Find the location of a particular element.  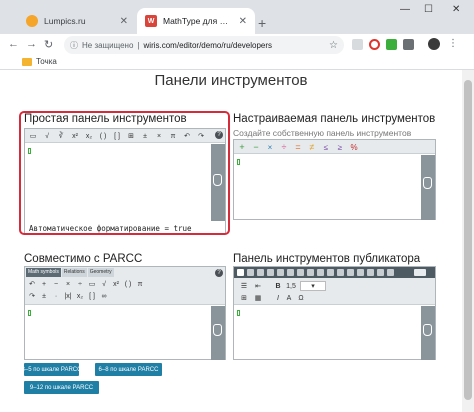

color-icon: A is located at coordinates (289, 298).